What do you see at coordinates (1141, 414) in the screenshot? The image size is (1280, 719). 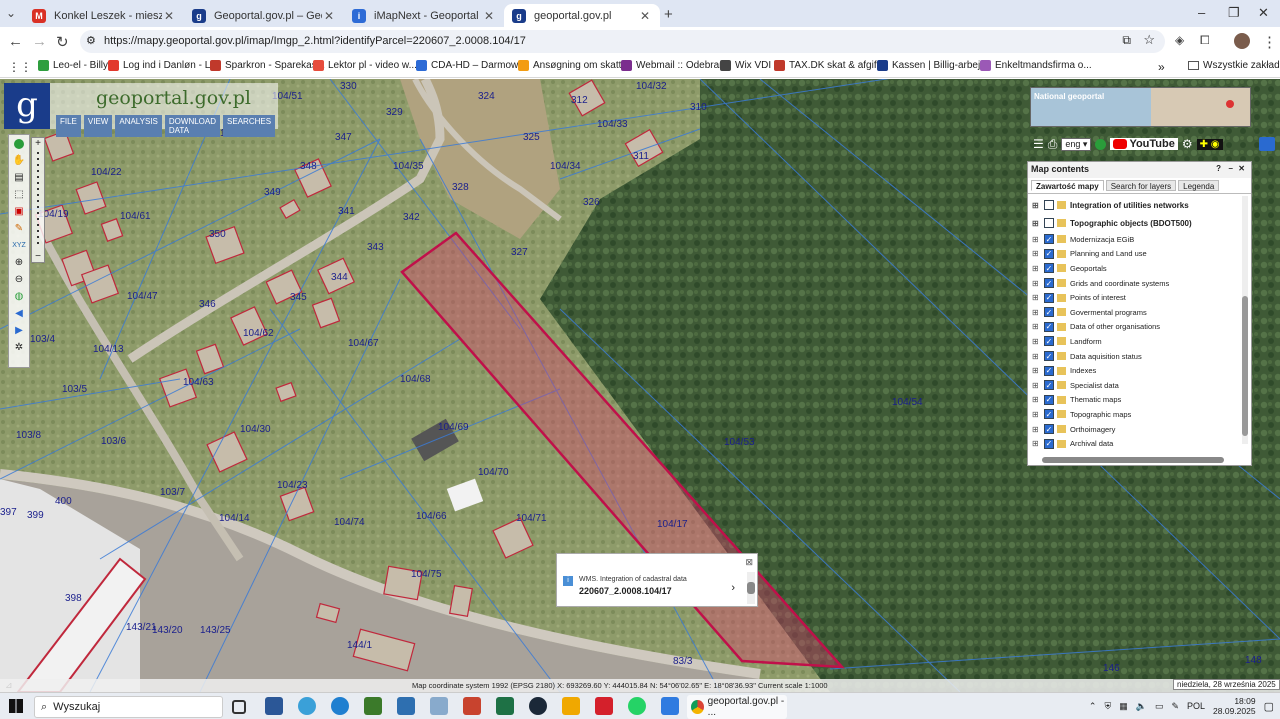 I see `layer-row: ⊞ ✓ Topographic maps` at bounding box center [1141, 414].